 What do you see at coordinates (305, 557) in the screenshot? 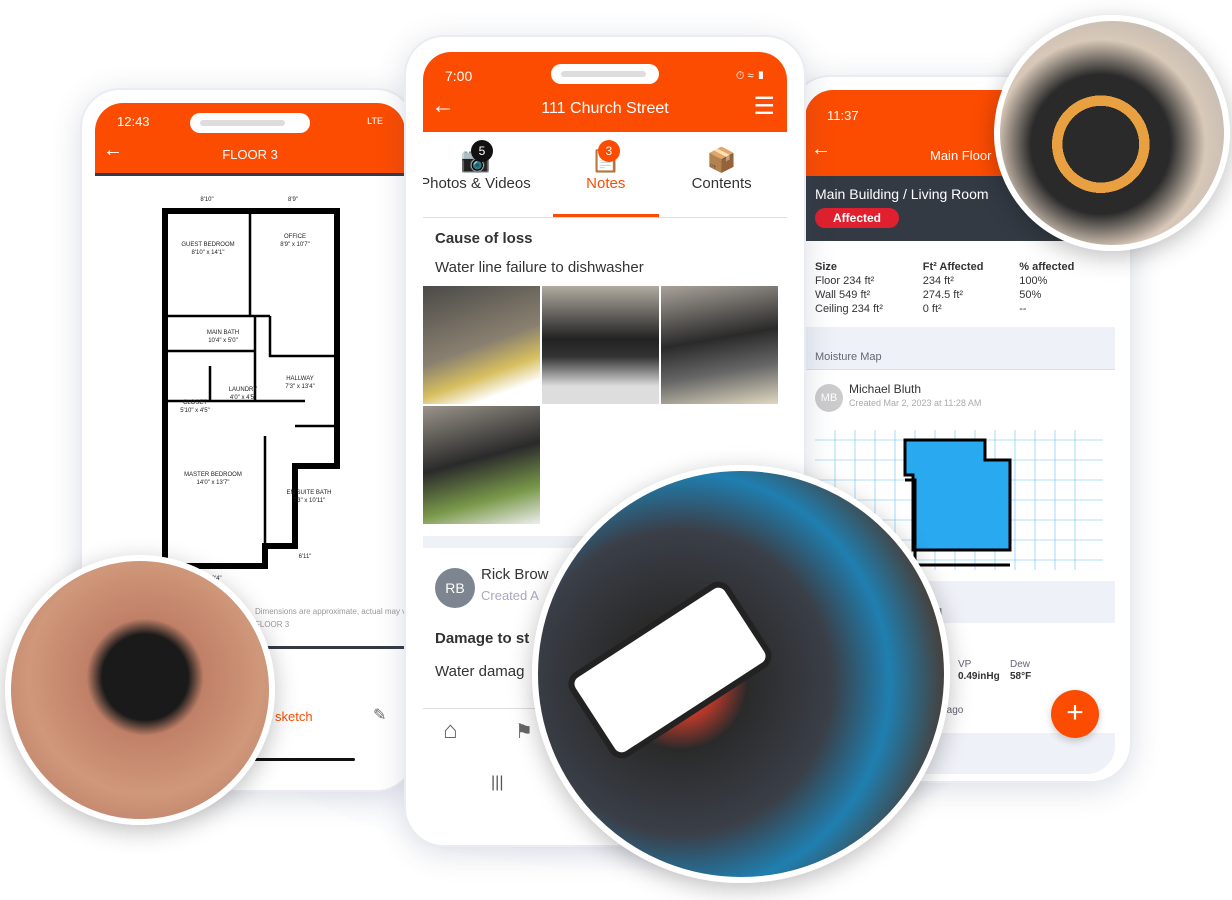
I see `svg-text: 6'11"` at bounding box center [305, 557].